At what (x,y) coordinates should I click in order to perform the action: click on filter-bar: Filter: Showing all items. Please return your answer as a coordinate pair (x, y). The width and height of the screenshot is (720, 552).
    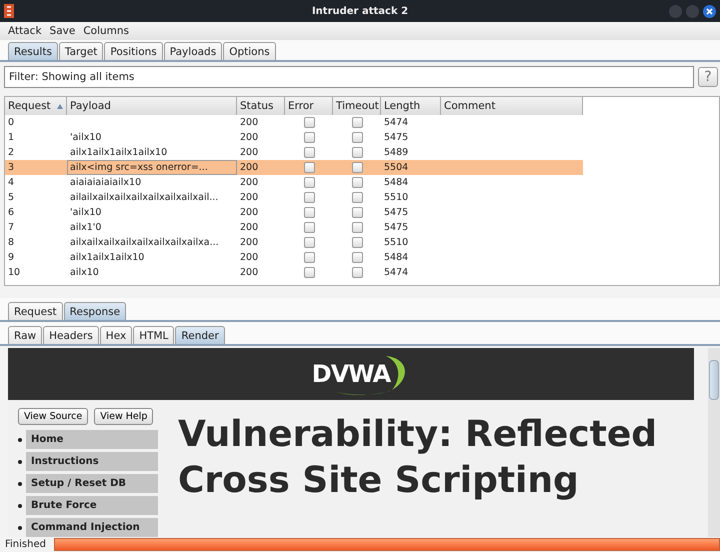
    Looking at the image, I should click on (349, 77).